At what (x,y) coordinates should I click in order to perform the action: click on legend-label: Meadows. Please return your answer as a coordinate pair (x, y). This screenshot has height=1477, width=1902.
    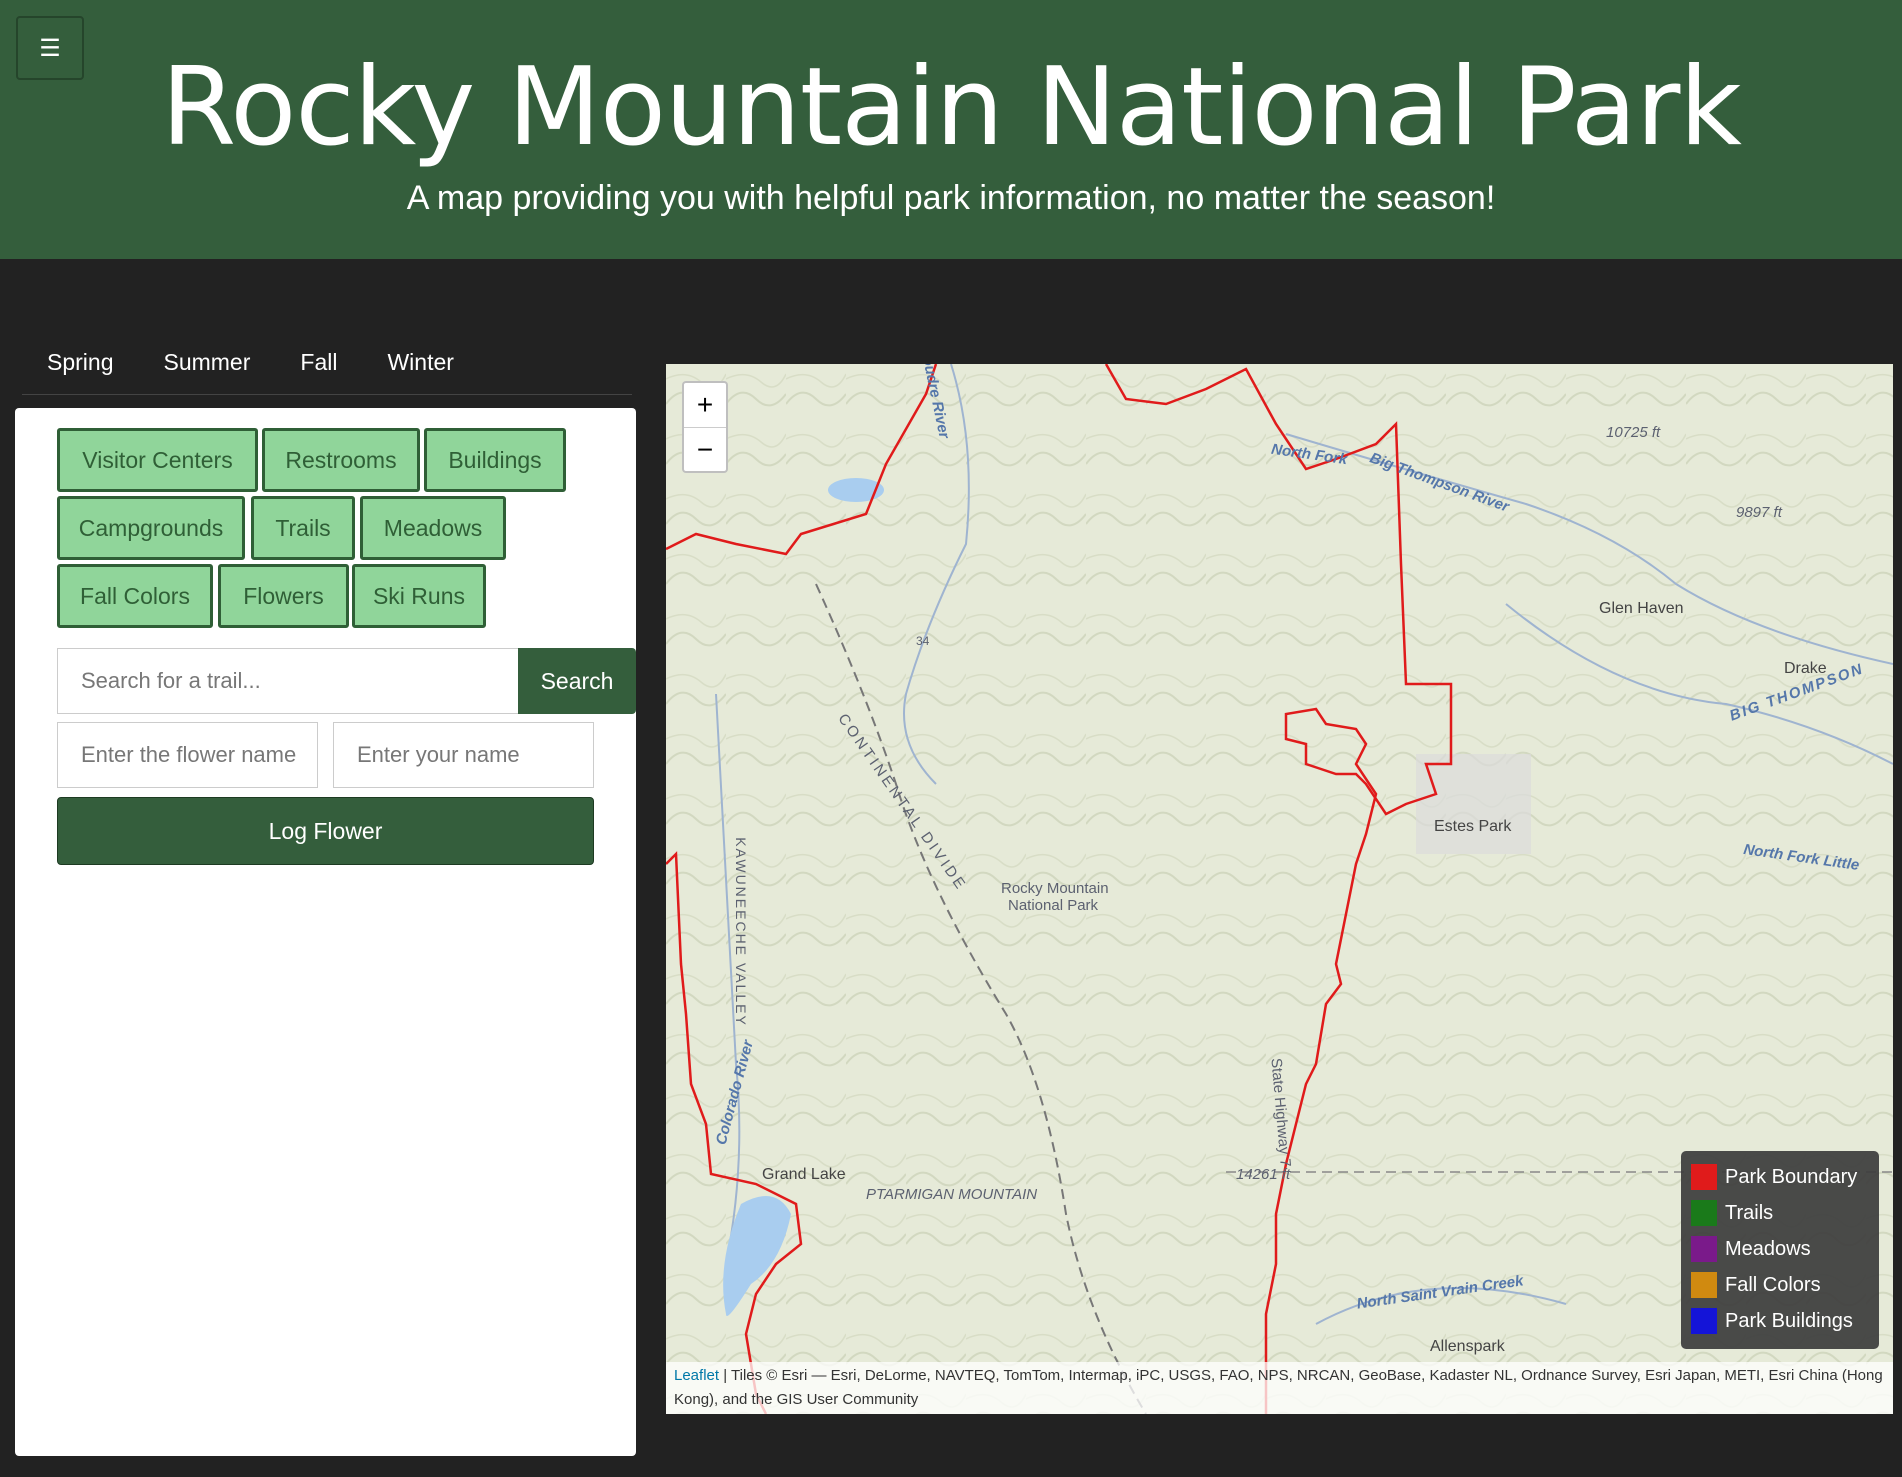
    Looking at the image, I should click on (1768, 1248).